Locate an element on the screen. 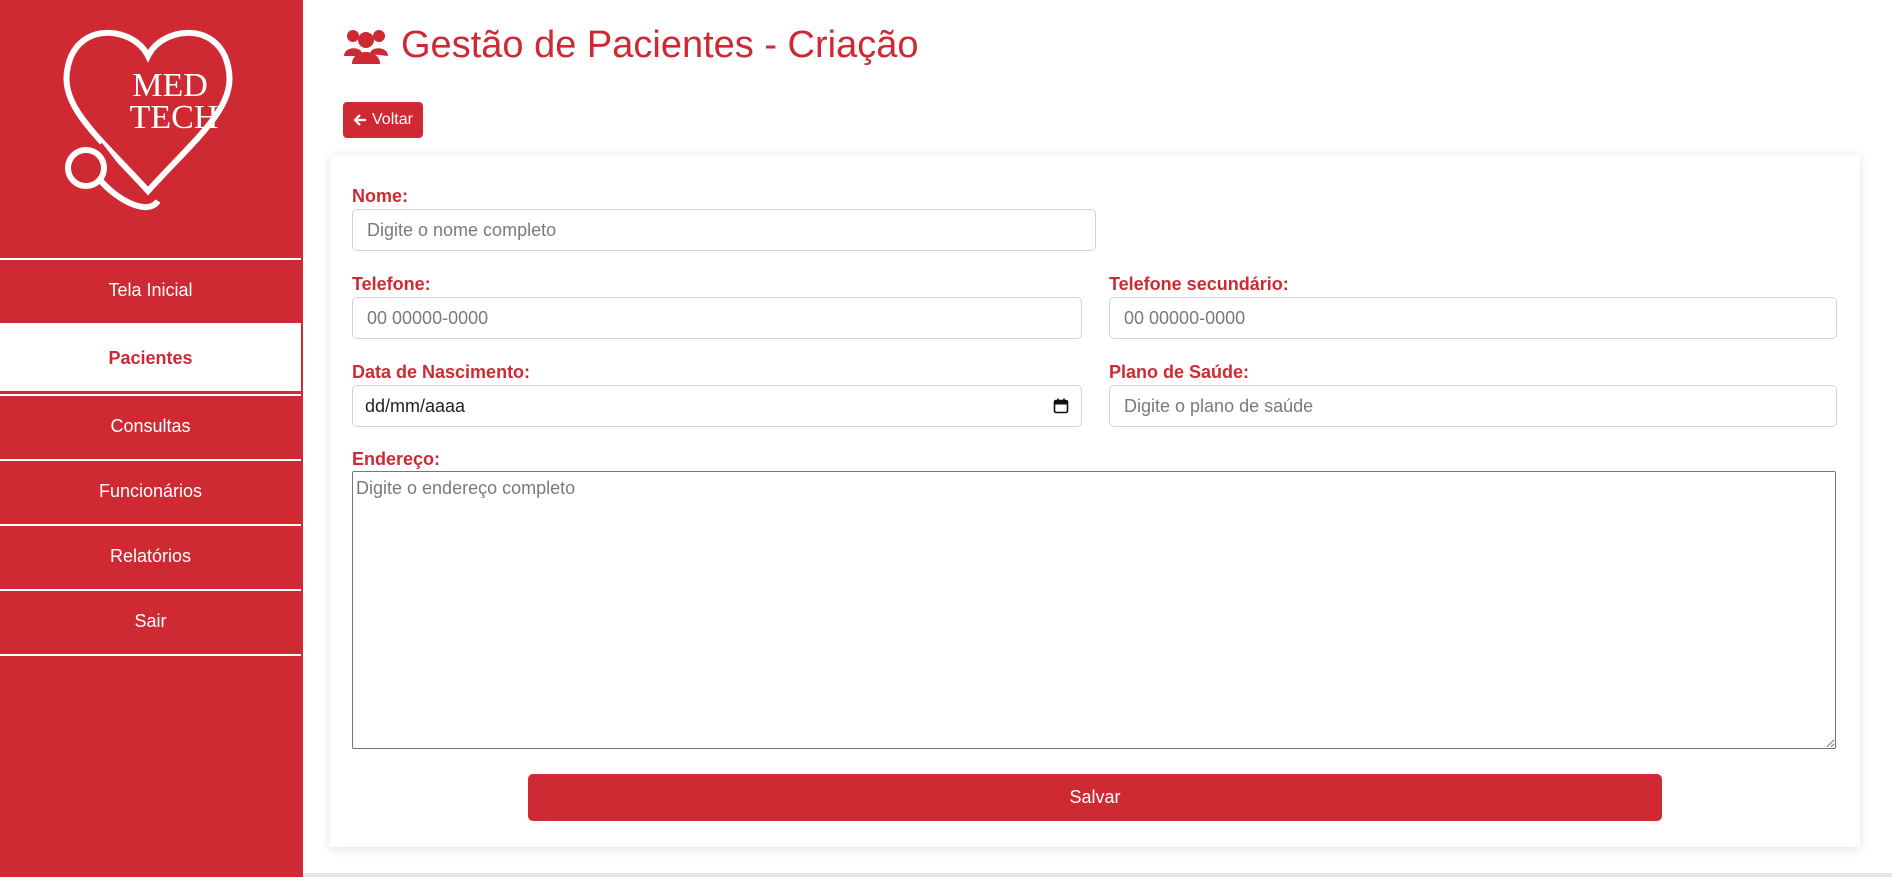 The width and height of the screenshot is (1892, 877). svg-text: TECH is located at coordinates (174, 117).